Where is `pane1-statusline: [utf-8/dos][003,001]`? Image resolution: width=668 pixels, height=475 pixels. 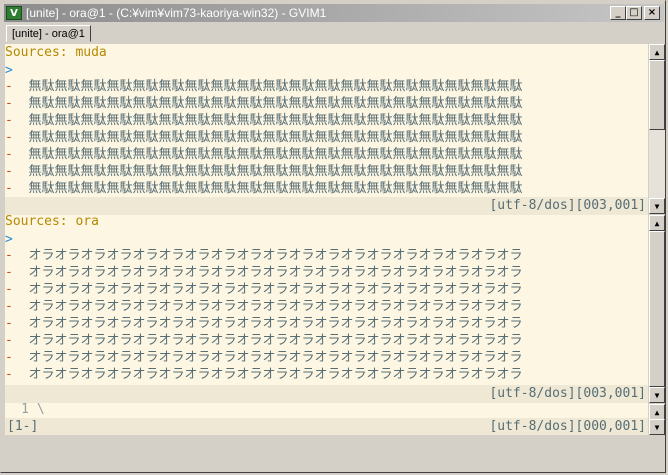 pane1-statusline: [utf-8/dos][003,001] is located at coordinates (326, 206).